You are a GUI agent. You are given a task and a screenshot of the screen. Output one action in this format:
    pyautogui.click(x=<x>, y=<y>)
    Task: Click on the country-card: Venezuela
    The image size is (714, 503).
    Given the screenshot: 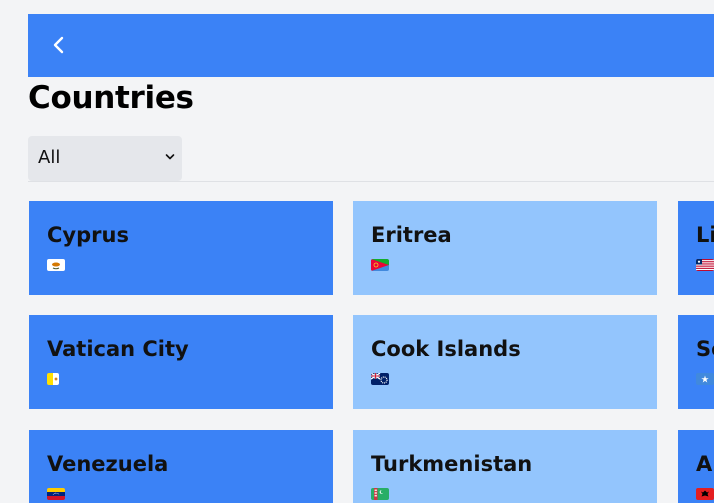 What is the action you would take?
    pyautogui.click(x=181, y=466)
    